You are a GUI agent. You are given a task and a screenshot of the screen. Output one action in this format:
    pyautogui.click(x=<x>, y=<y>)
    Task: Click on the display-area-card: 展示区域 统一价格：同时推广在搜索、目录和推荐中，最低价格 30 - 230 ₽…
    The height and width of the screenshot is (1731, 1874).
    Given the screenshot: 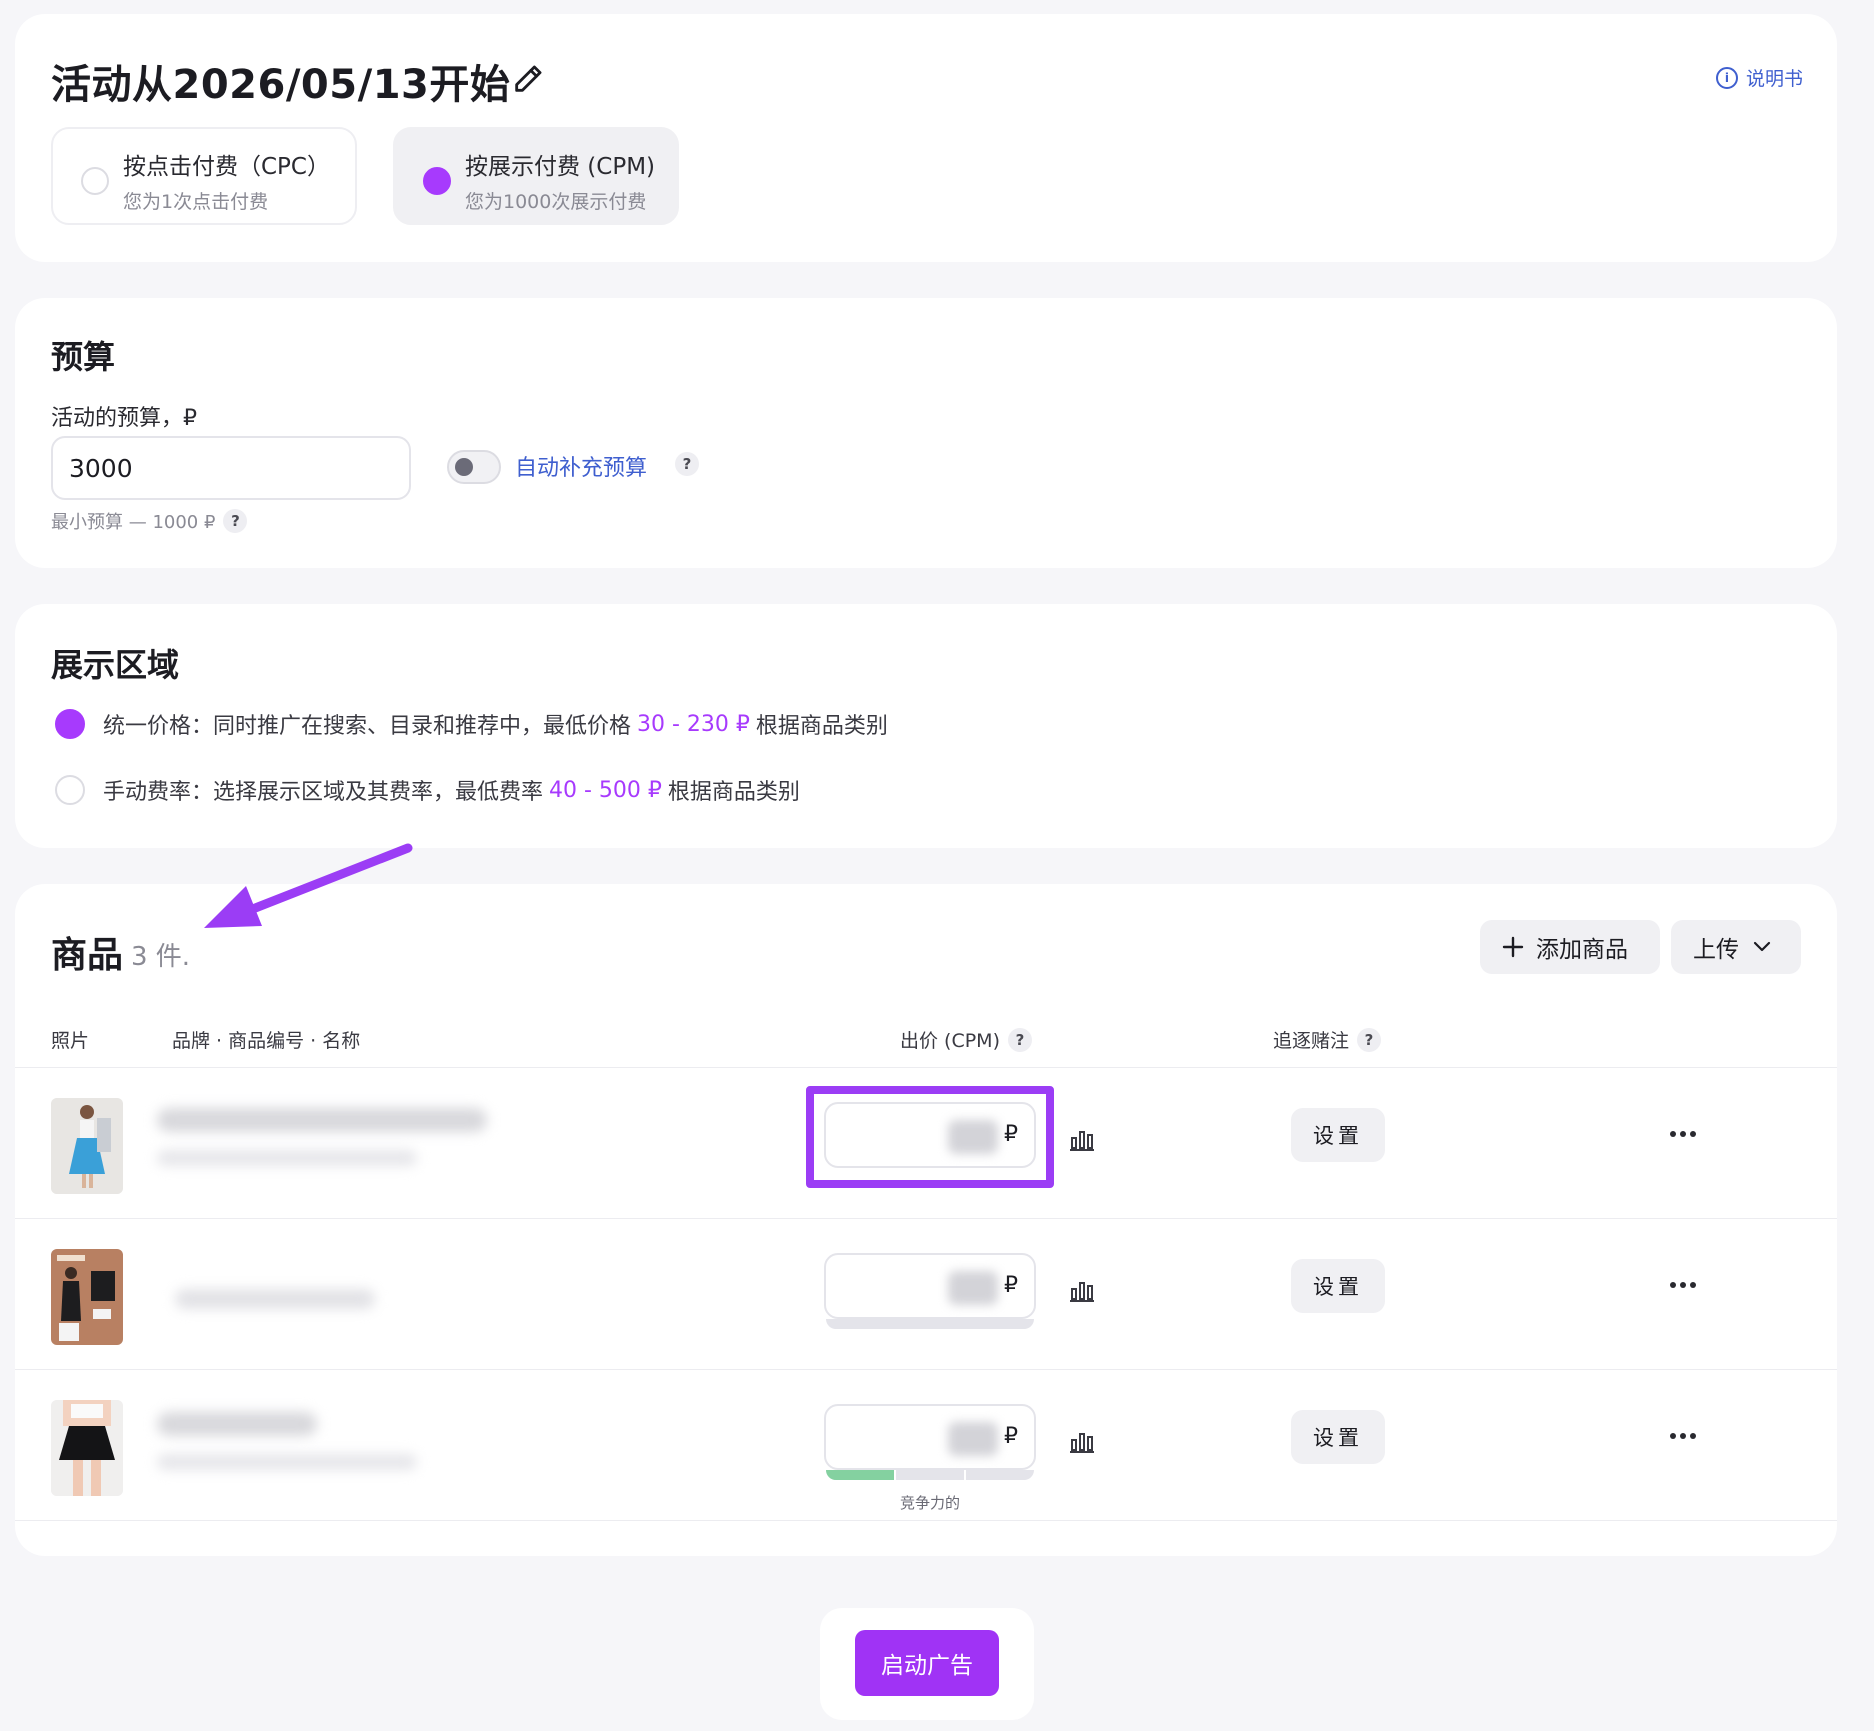 What is the action you would take?
    pyautogui.click(x=926, y=726)
    